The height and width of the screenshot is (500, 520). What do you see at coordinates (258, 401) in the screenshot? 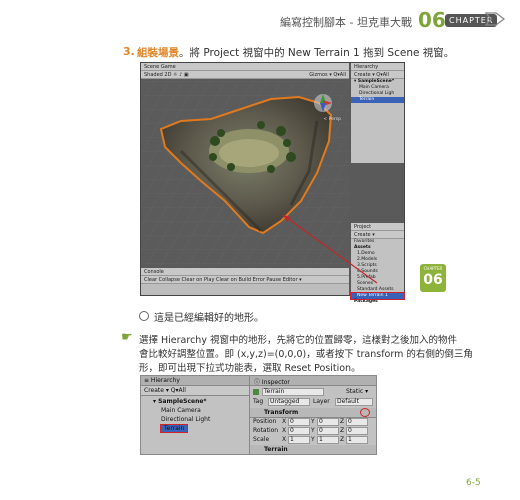
I see `tag-label: Tag` at bounding box center [258, 401].